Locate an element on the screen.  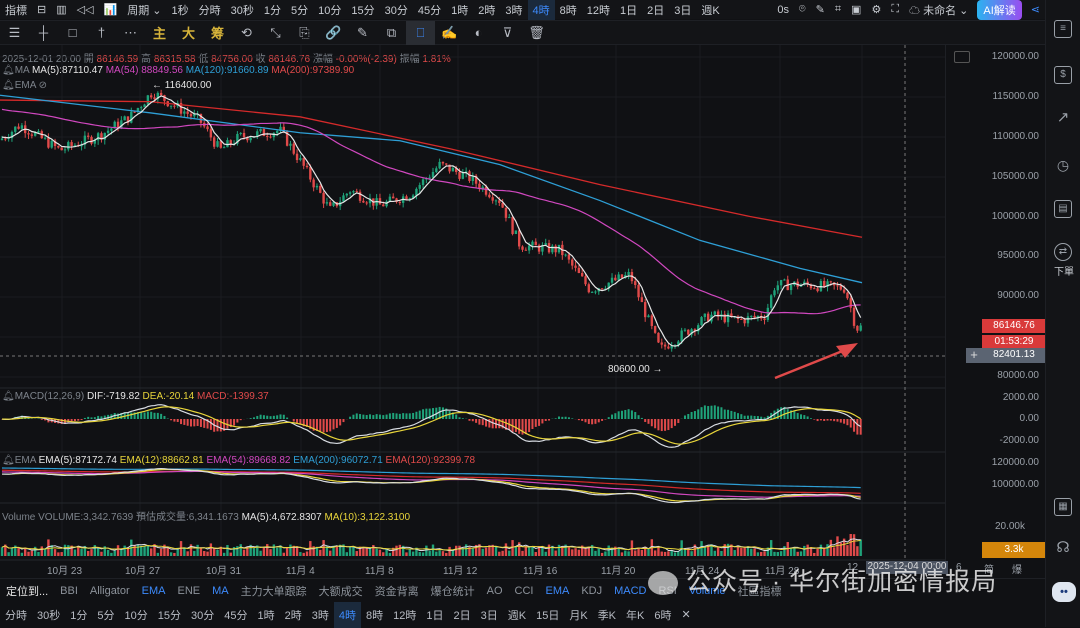
indicator-爆仓统计: 爆仓统计 is located at coordinates (453, 591).